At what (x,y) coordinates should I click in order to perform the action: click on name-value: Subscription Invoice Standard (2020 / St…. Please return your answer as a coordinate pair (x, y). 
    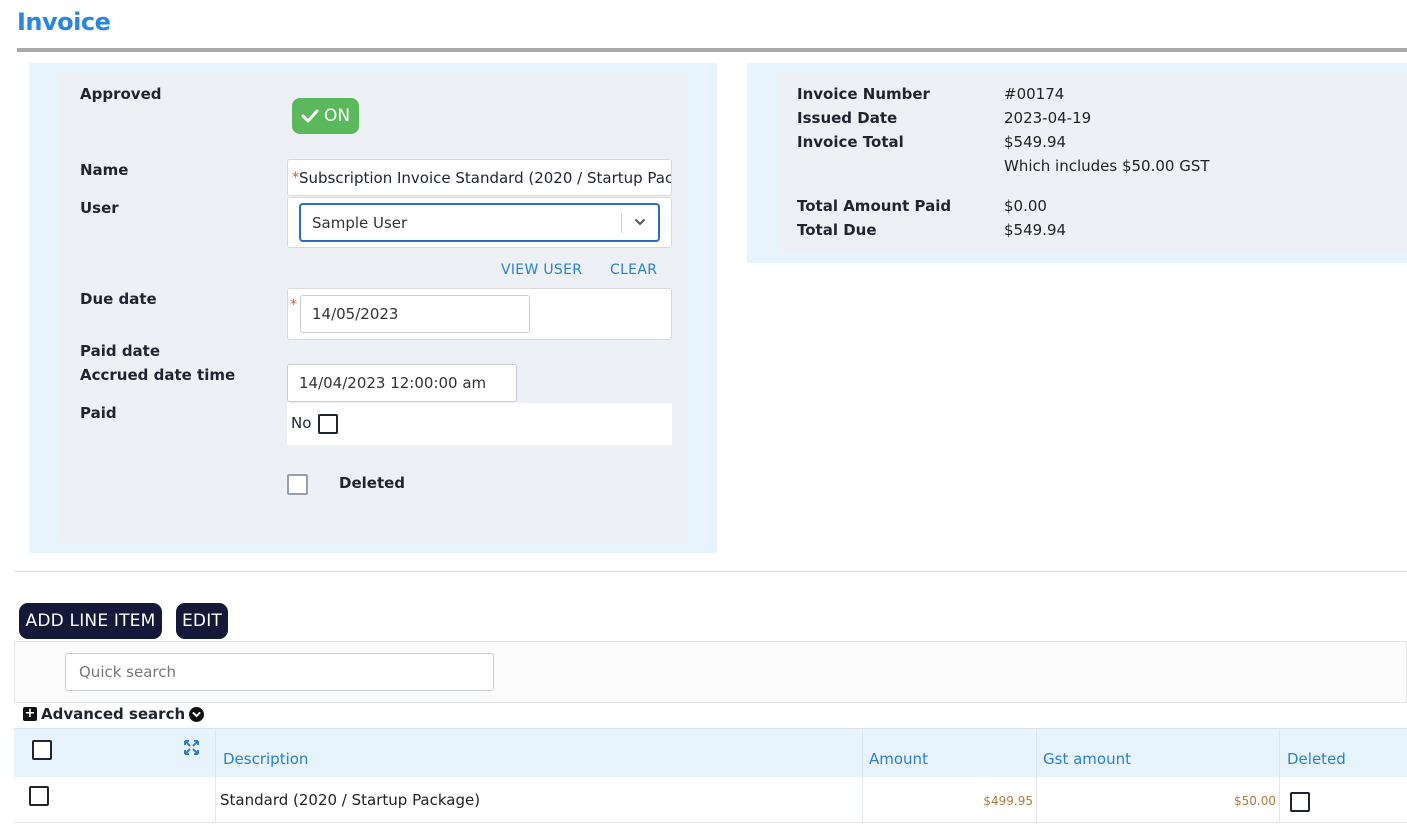
    Looking at the image, I should click on (485, 177).